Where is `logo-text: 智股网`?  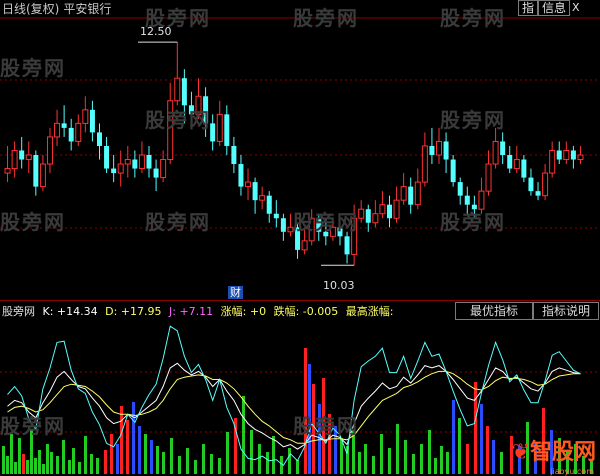 logo-text: 智股网 is located at coordinates (562, 452).